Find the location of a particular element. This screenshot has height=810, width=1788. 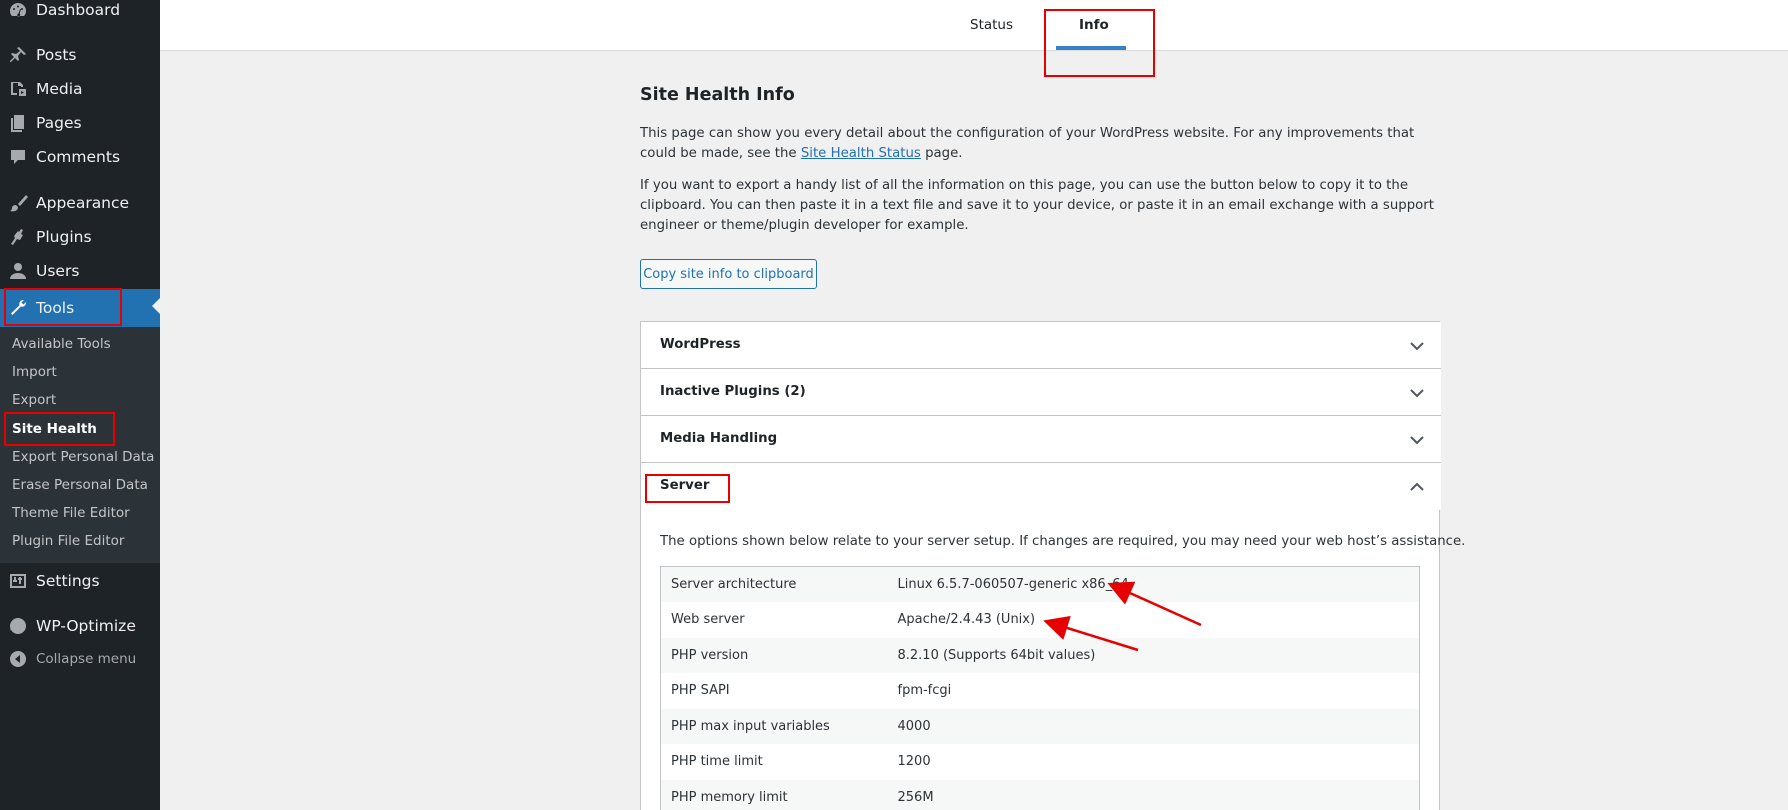

menu-label: Dashboard is located at coordinates (78, 10).